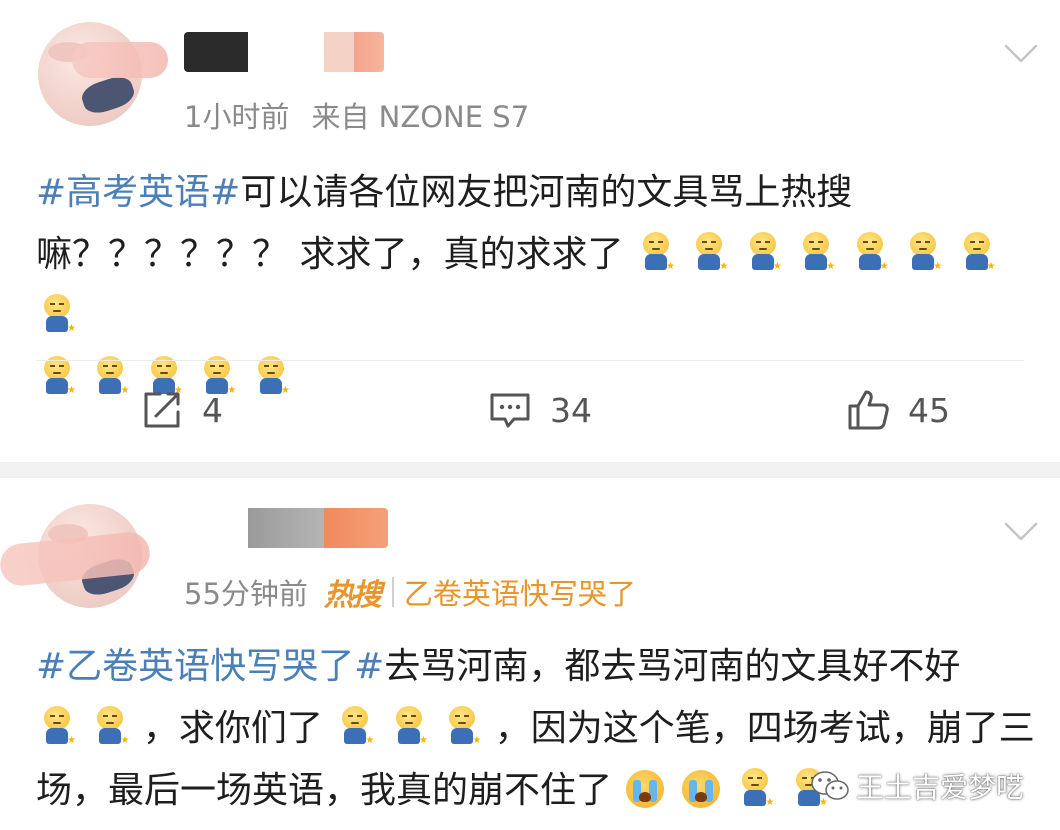 The image size is (1060, 830). Describe the element at coordinates (324, 790) in the screenshot. I see `post-text: 场，最后一场英语，我真的崩不住了` at that location.